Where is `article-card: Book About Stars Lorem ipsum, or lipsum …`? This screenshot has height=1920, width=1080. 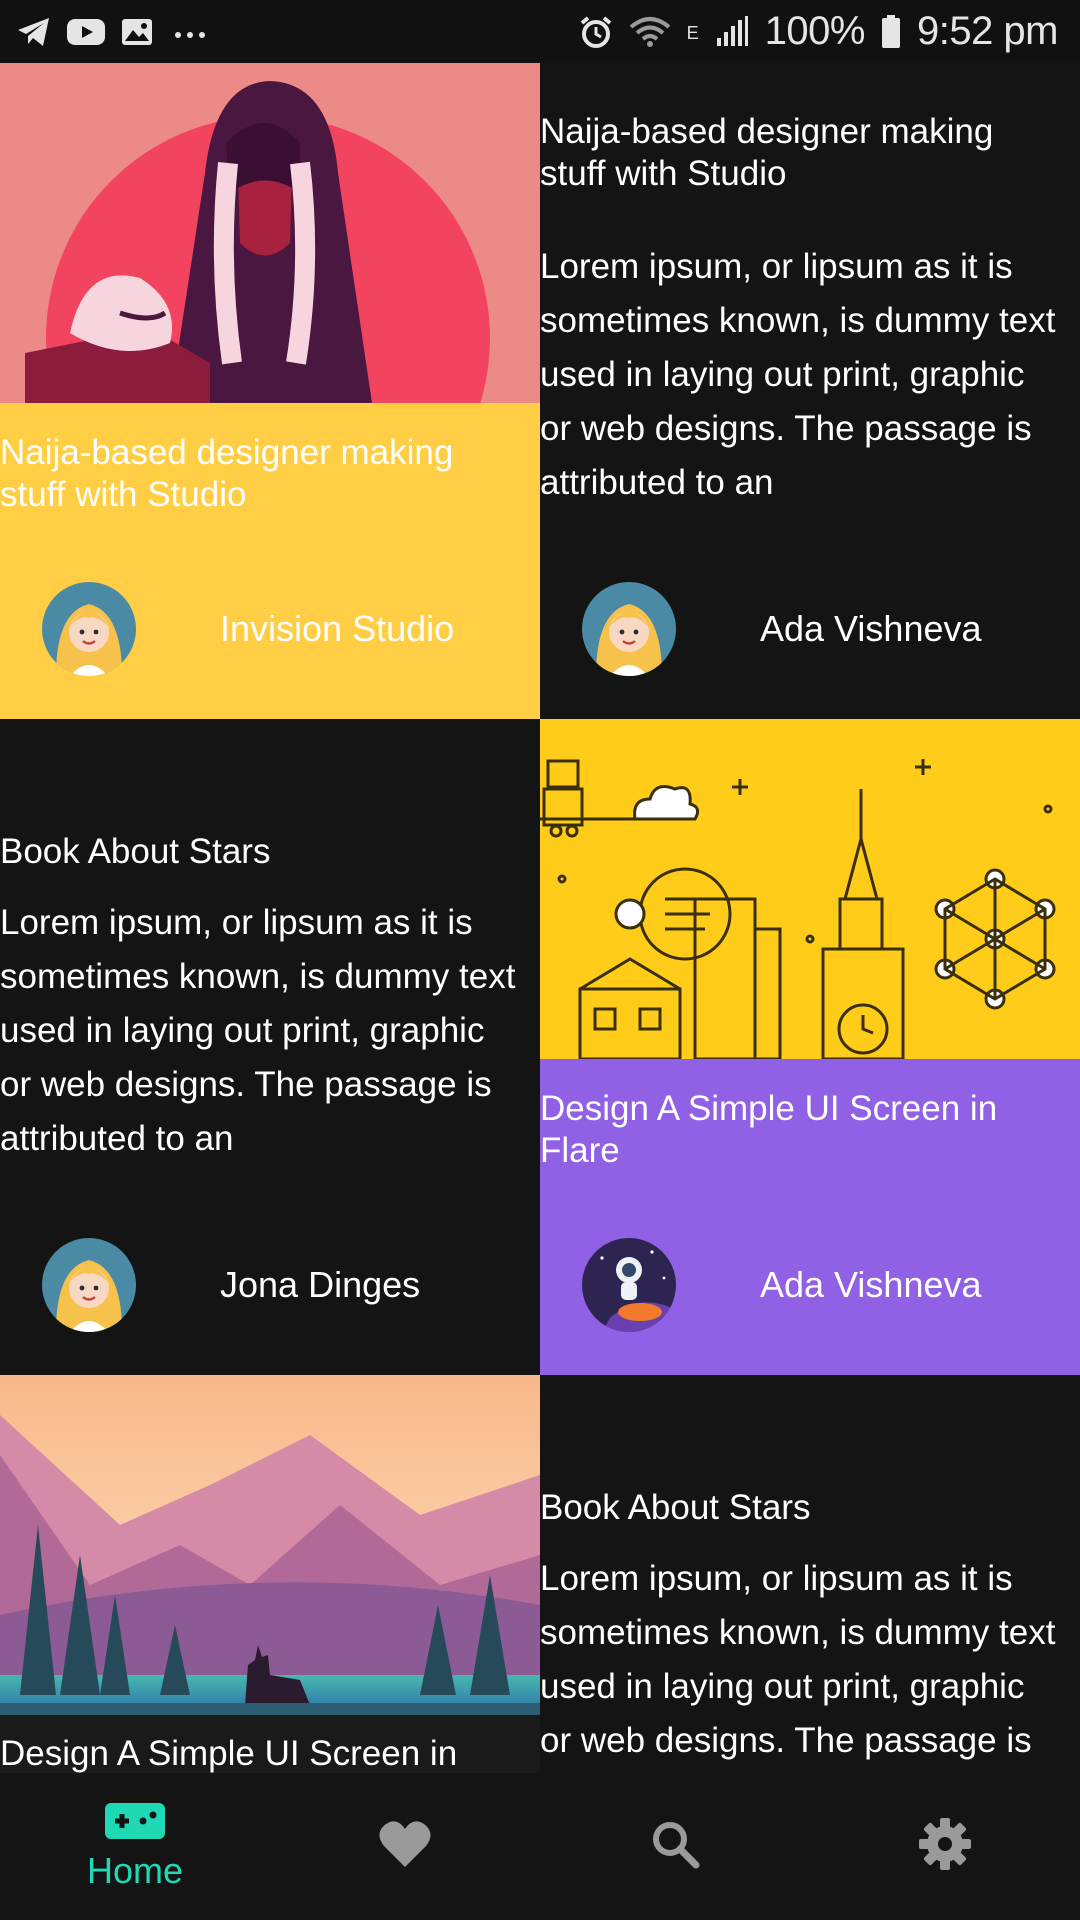 article-card: Book About Stars Lorem ipsum, or lipsum … is located at coordinates (810, 1574).